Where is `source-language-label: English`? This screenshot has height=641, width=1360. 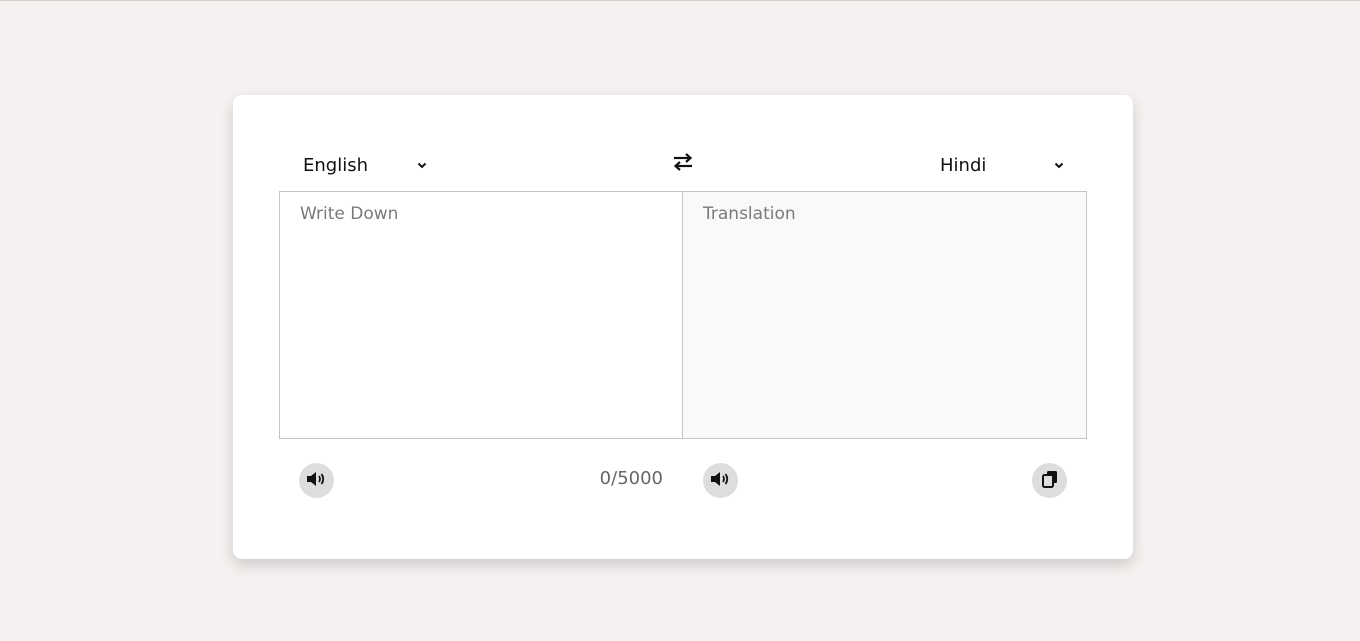
source-language-label: English is located at coordinates (335, 165).